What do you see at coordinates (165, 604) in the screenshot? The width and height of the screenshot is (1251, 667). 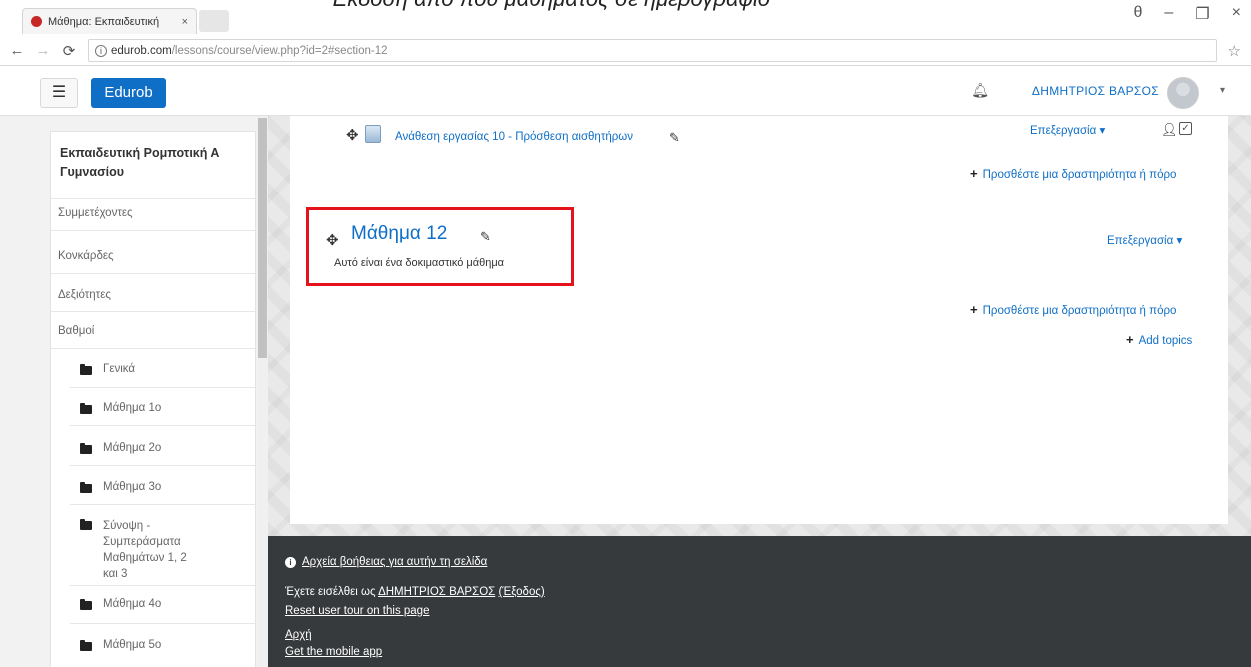 I see `sidebar-item-section-4: Μάθημα 4ο` at bounding box center [165, 604].